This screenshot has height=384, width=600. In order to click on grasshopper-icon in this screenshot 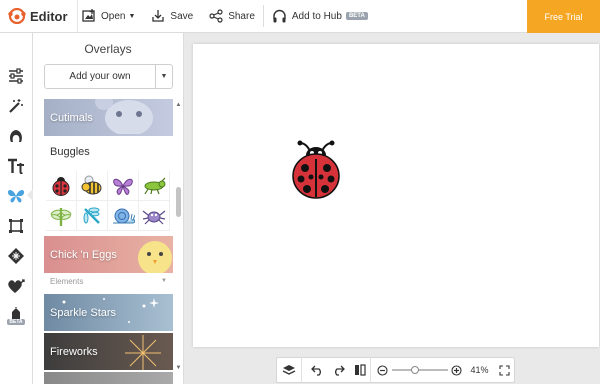, I will do `click(155, 185)`.